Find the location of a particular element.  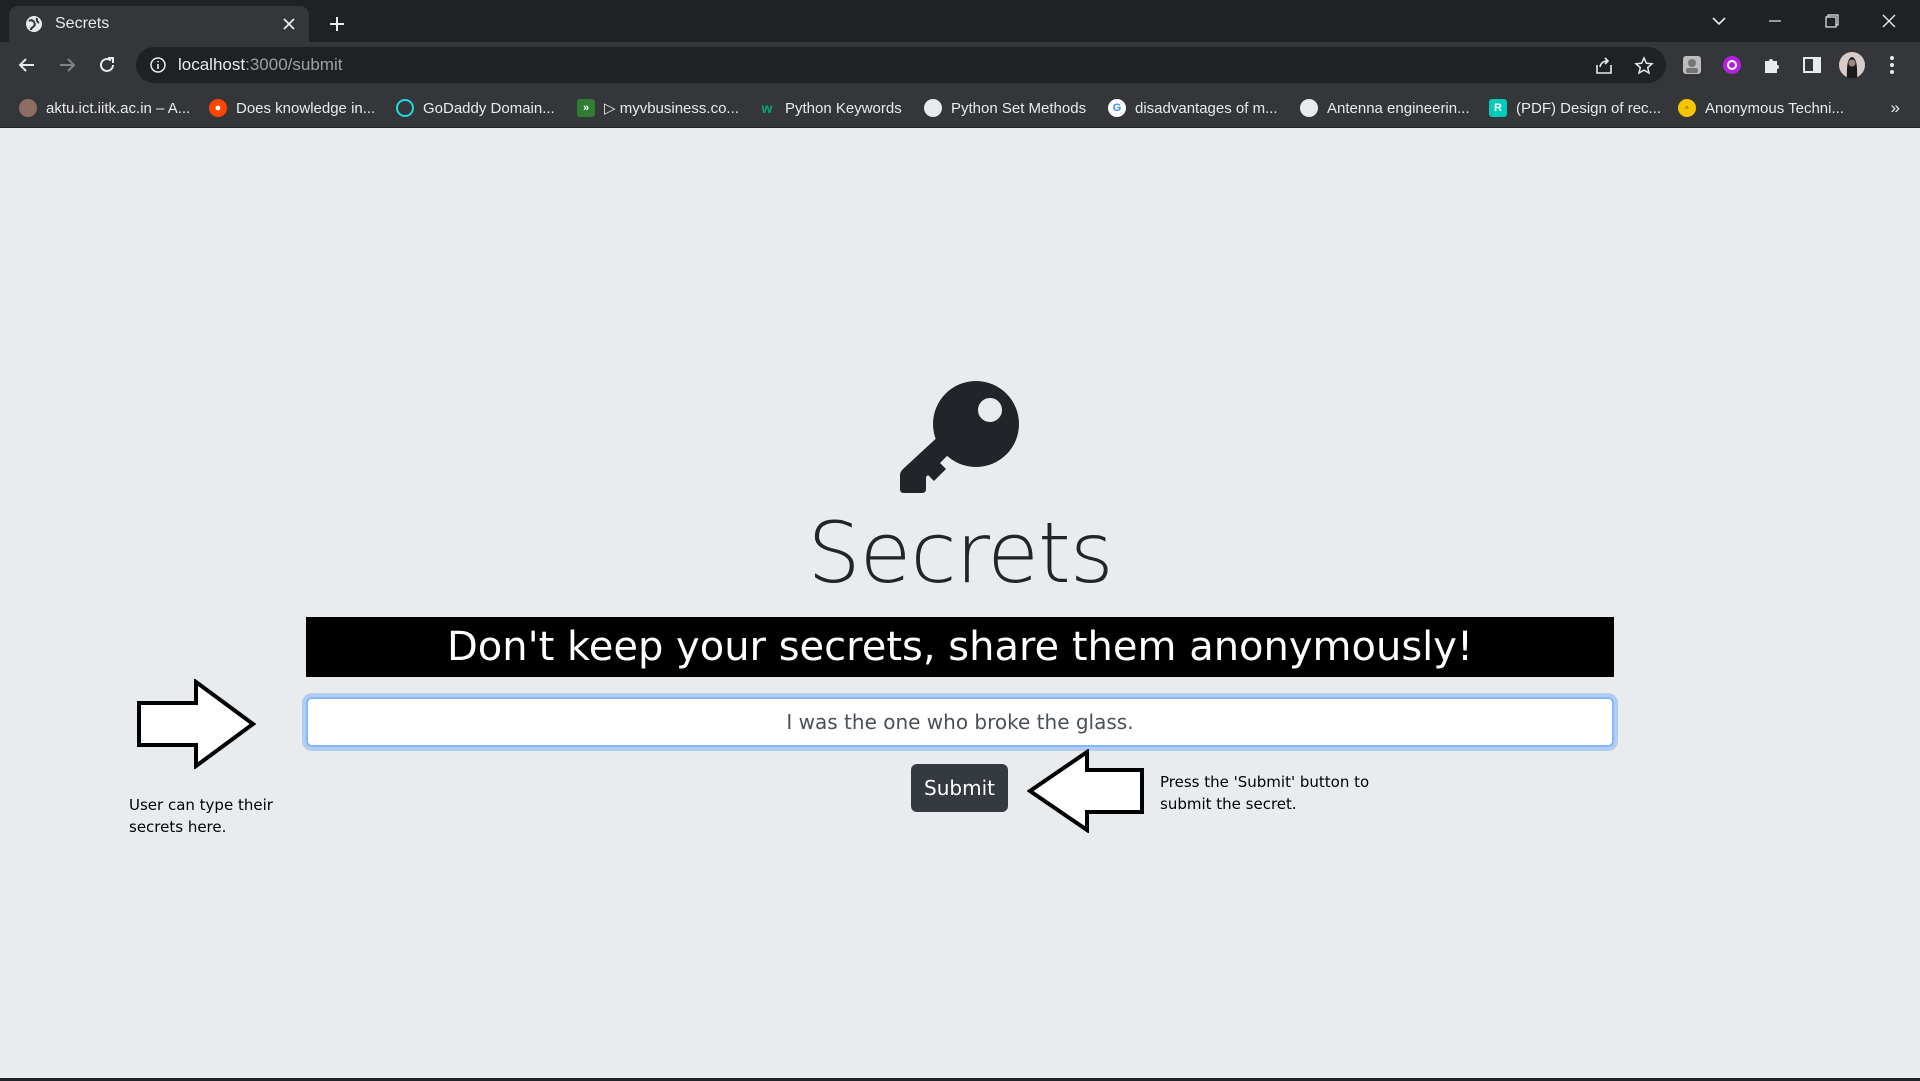

brand-title: Secrets is located at coordinates (960, 553).